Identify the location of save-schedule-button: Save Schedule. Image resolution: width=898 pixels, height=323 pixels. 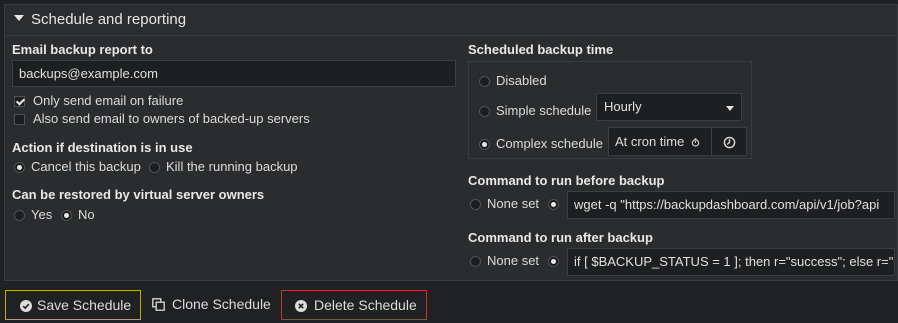
(73, 305).